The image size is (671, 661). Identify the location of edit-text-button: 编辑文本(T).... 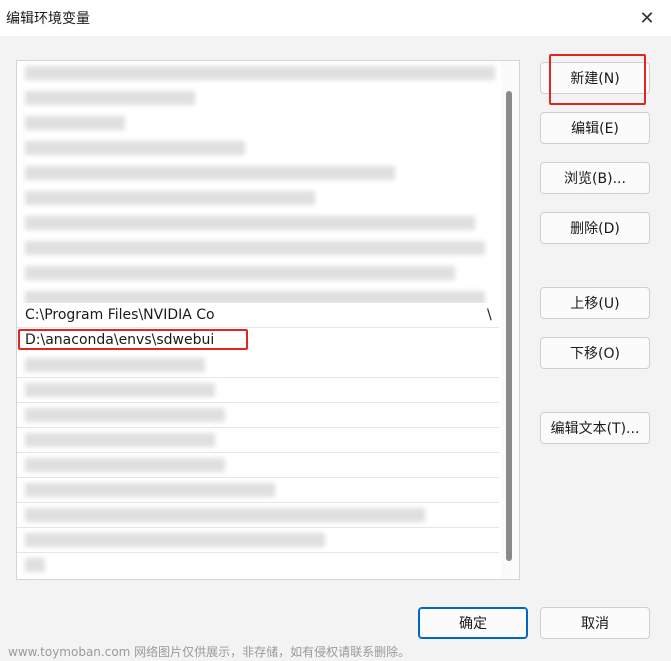
(595, 428).